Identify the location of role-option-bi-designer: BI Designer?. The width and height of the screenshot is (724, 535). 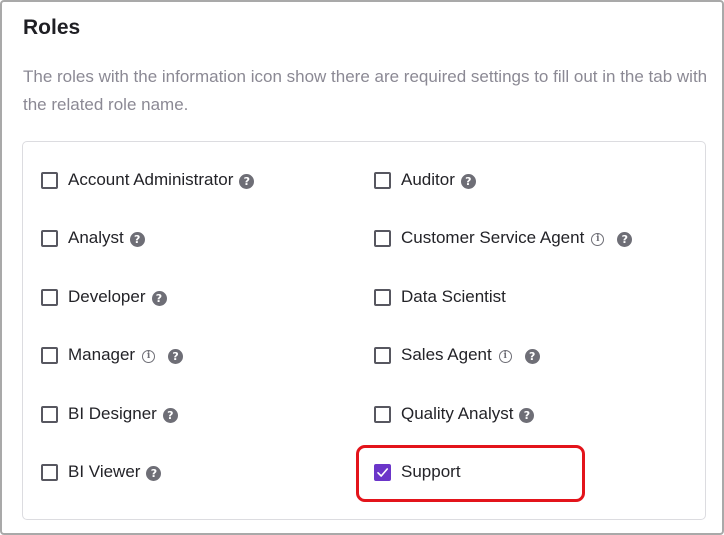
(109, 414).